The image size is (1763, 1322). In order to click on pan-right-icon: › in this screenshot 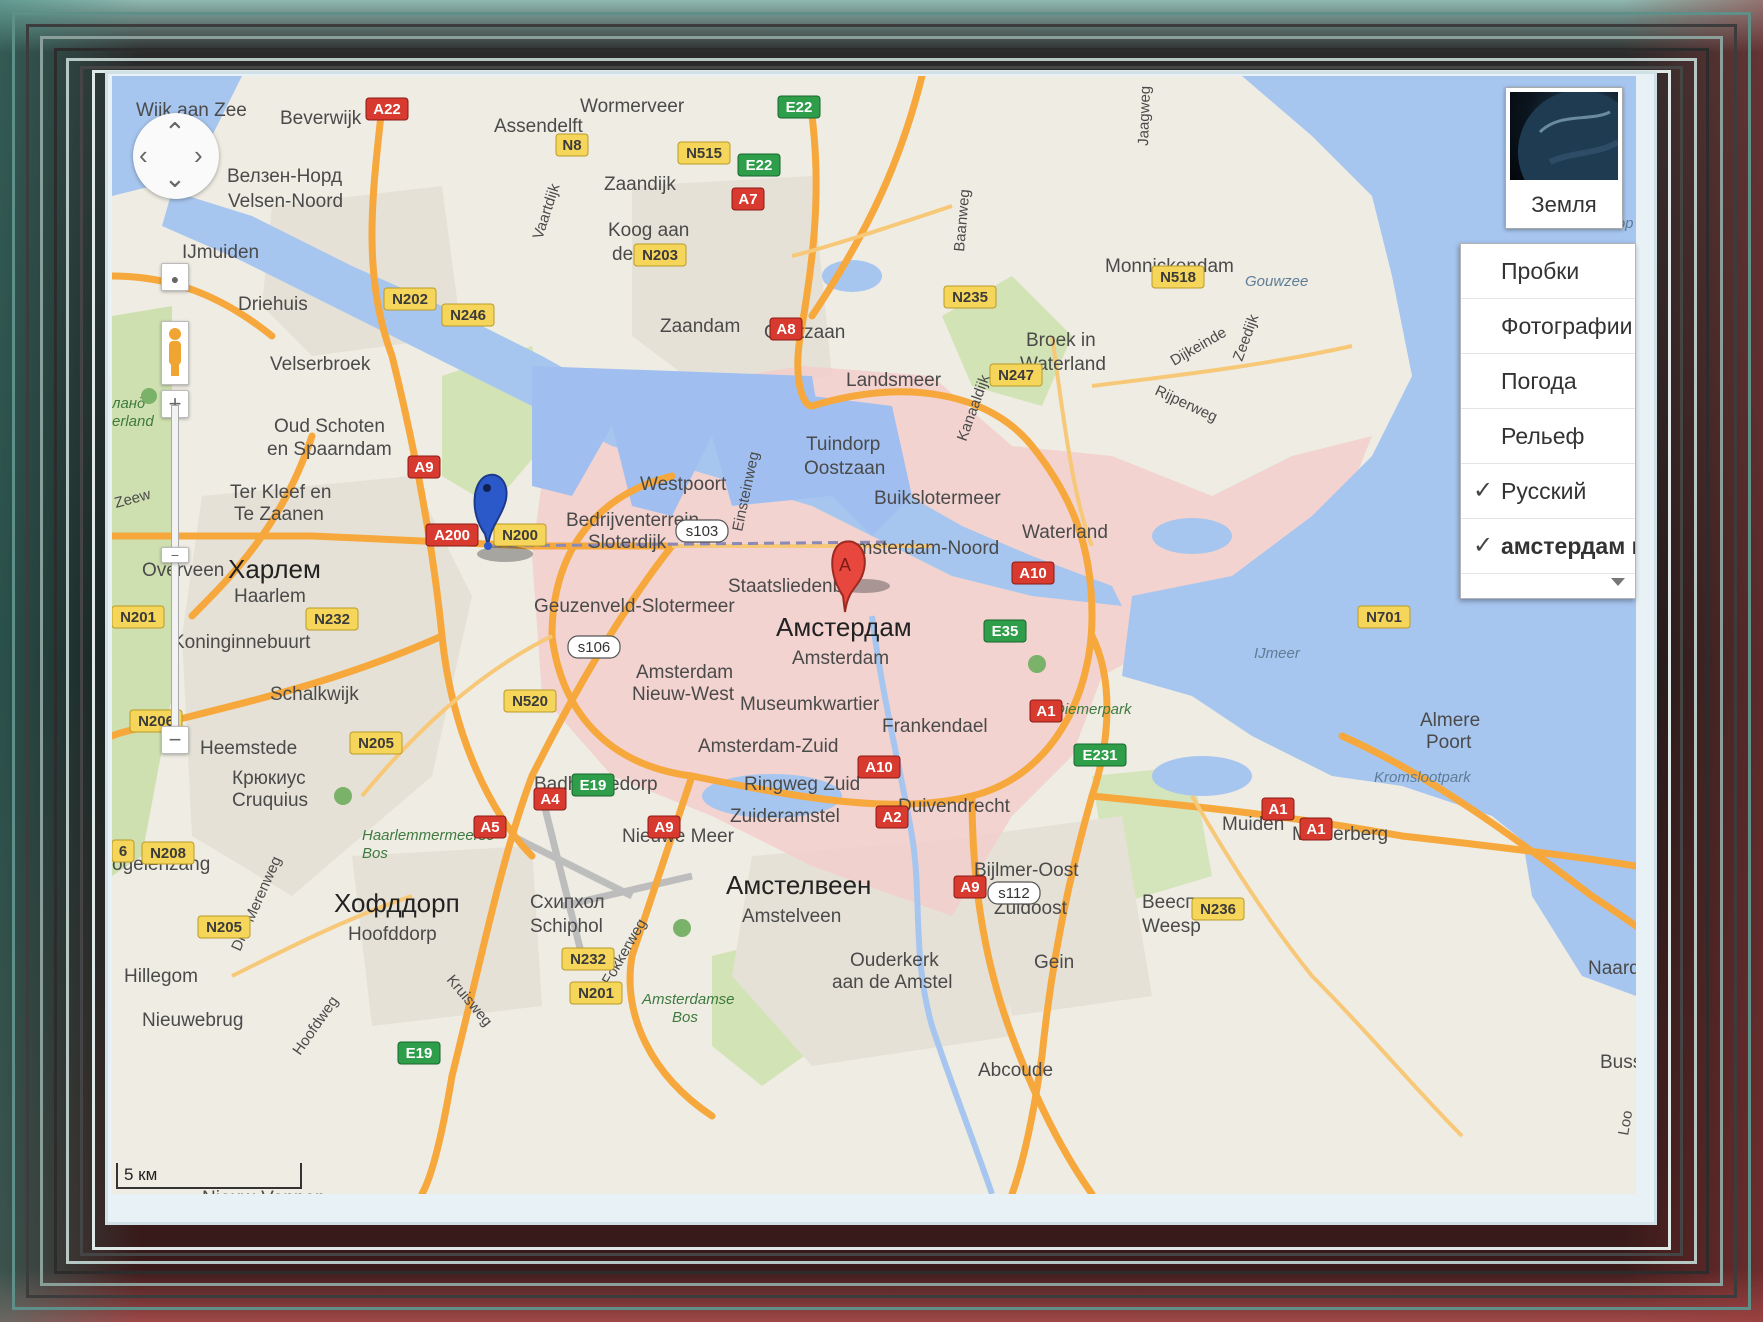, I will do `click(198, 155)`.